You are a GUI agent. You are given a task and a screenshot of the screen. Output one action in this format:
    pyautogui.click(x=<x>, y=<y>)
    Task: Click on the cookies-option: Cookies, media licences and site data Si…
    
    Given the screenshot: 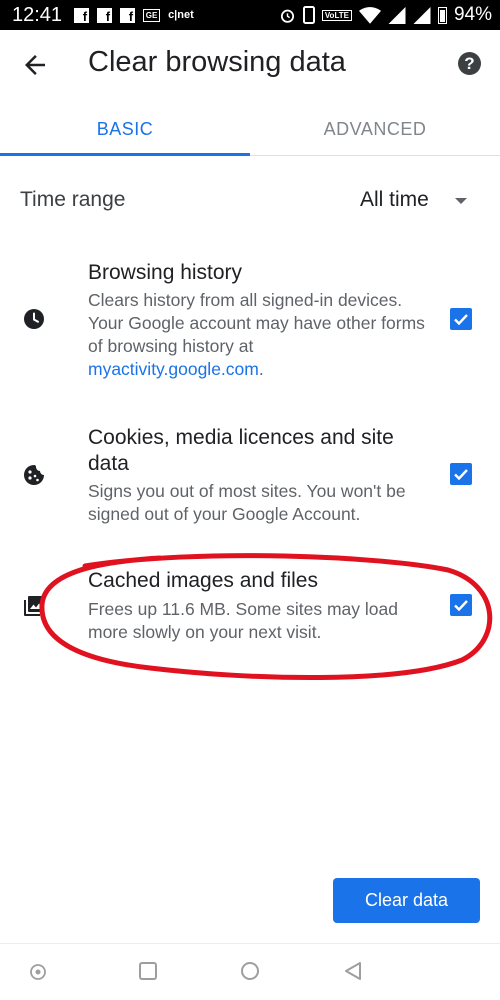 What is the action you would take?
    pyautogui.click(x=250, y=478)
    